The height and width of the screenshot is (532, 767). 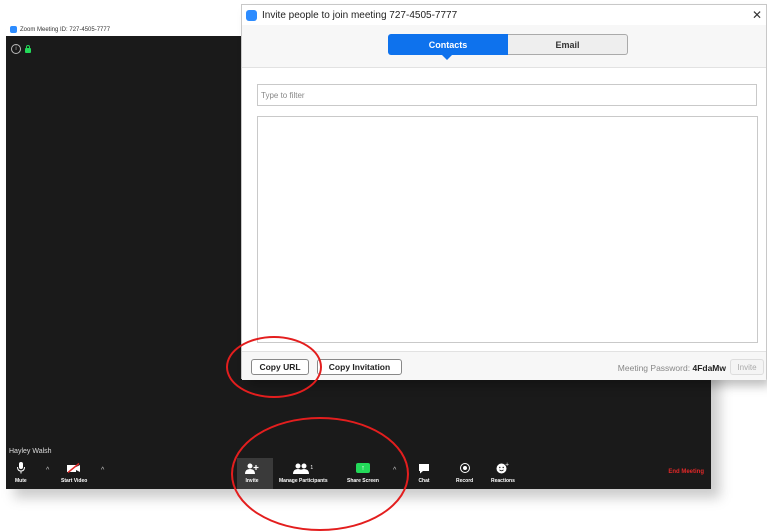 I want to click on copy-invitation-button: Copy Invitation, so click(x=359, y=367).